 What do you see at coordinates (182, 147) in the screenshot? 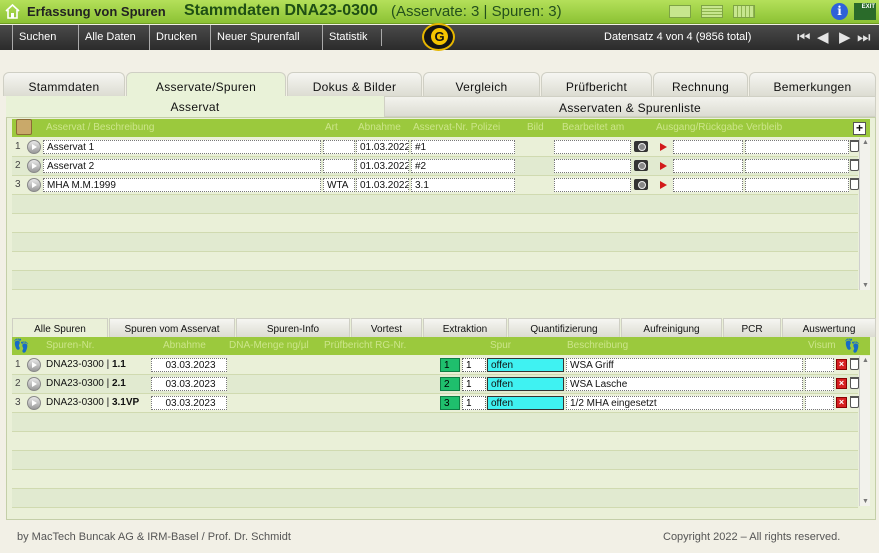
I see `asservat-beschreibung: Asservat 1` at bounding box center [182, 147].